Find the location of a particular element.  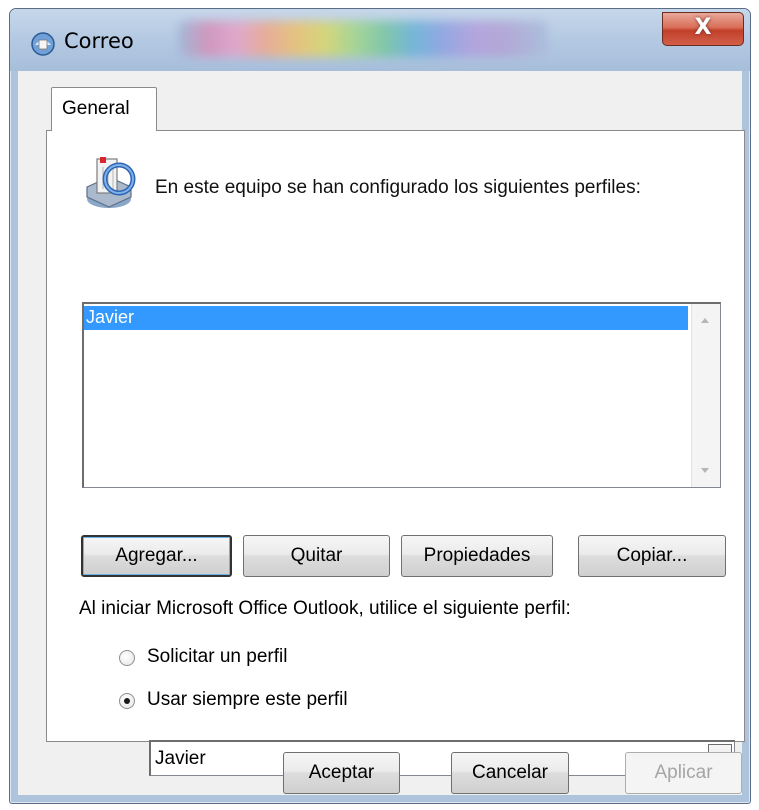

apply-button: Aplicar is located at coordinates (683, 773).